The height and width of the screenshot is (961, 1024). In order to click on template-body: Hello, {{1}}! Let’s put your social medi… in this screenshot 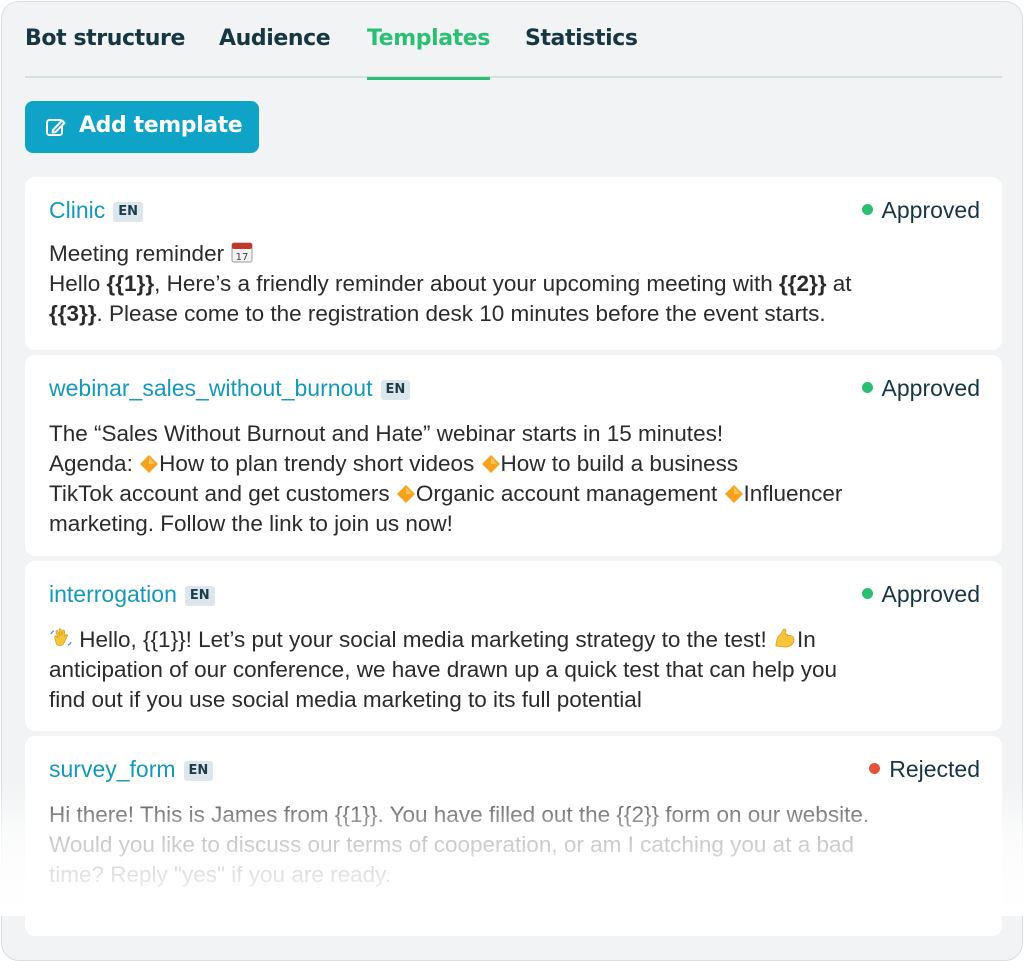, I will do `click(443, 669)`.